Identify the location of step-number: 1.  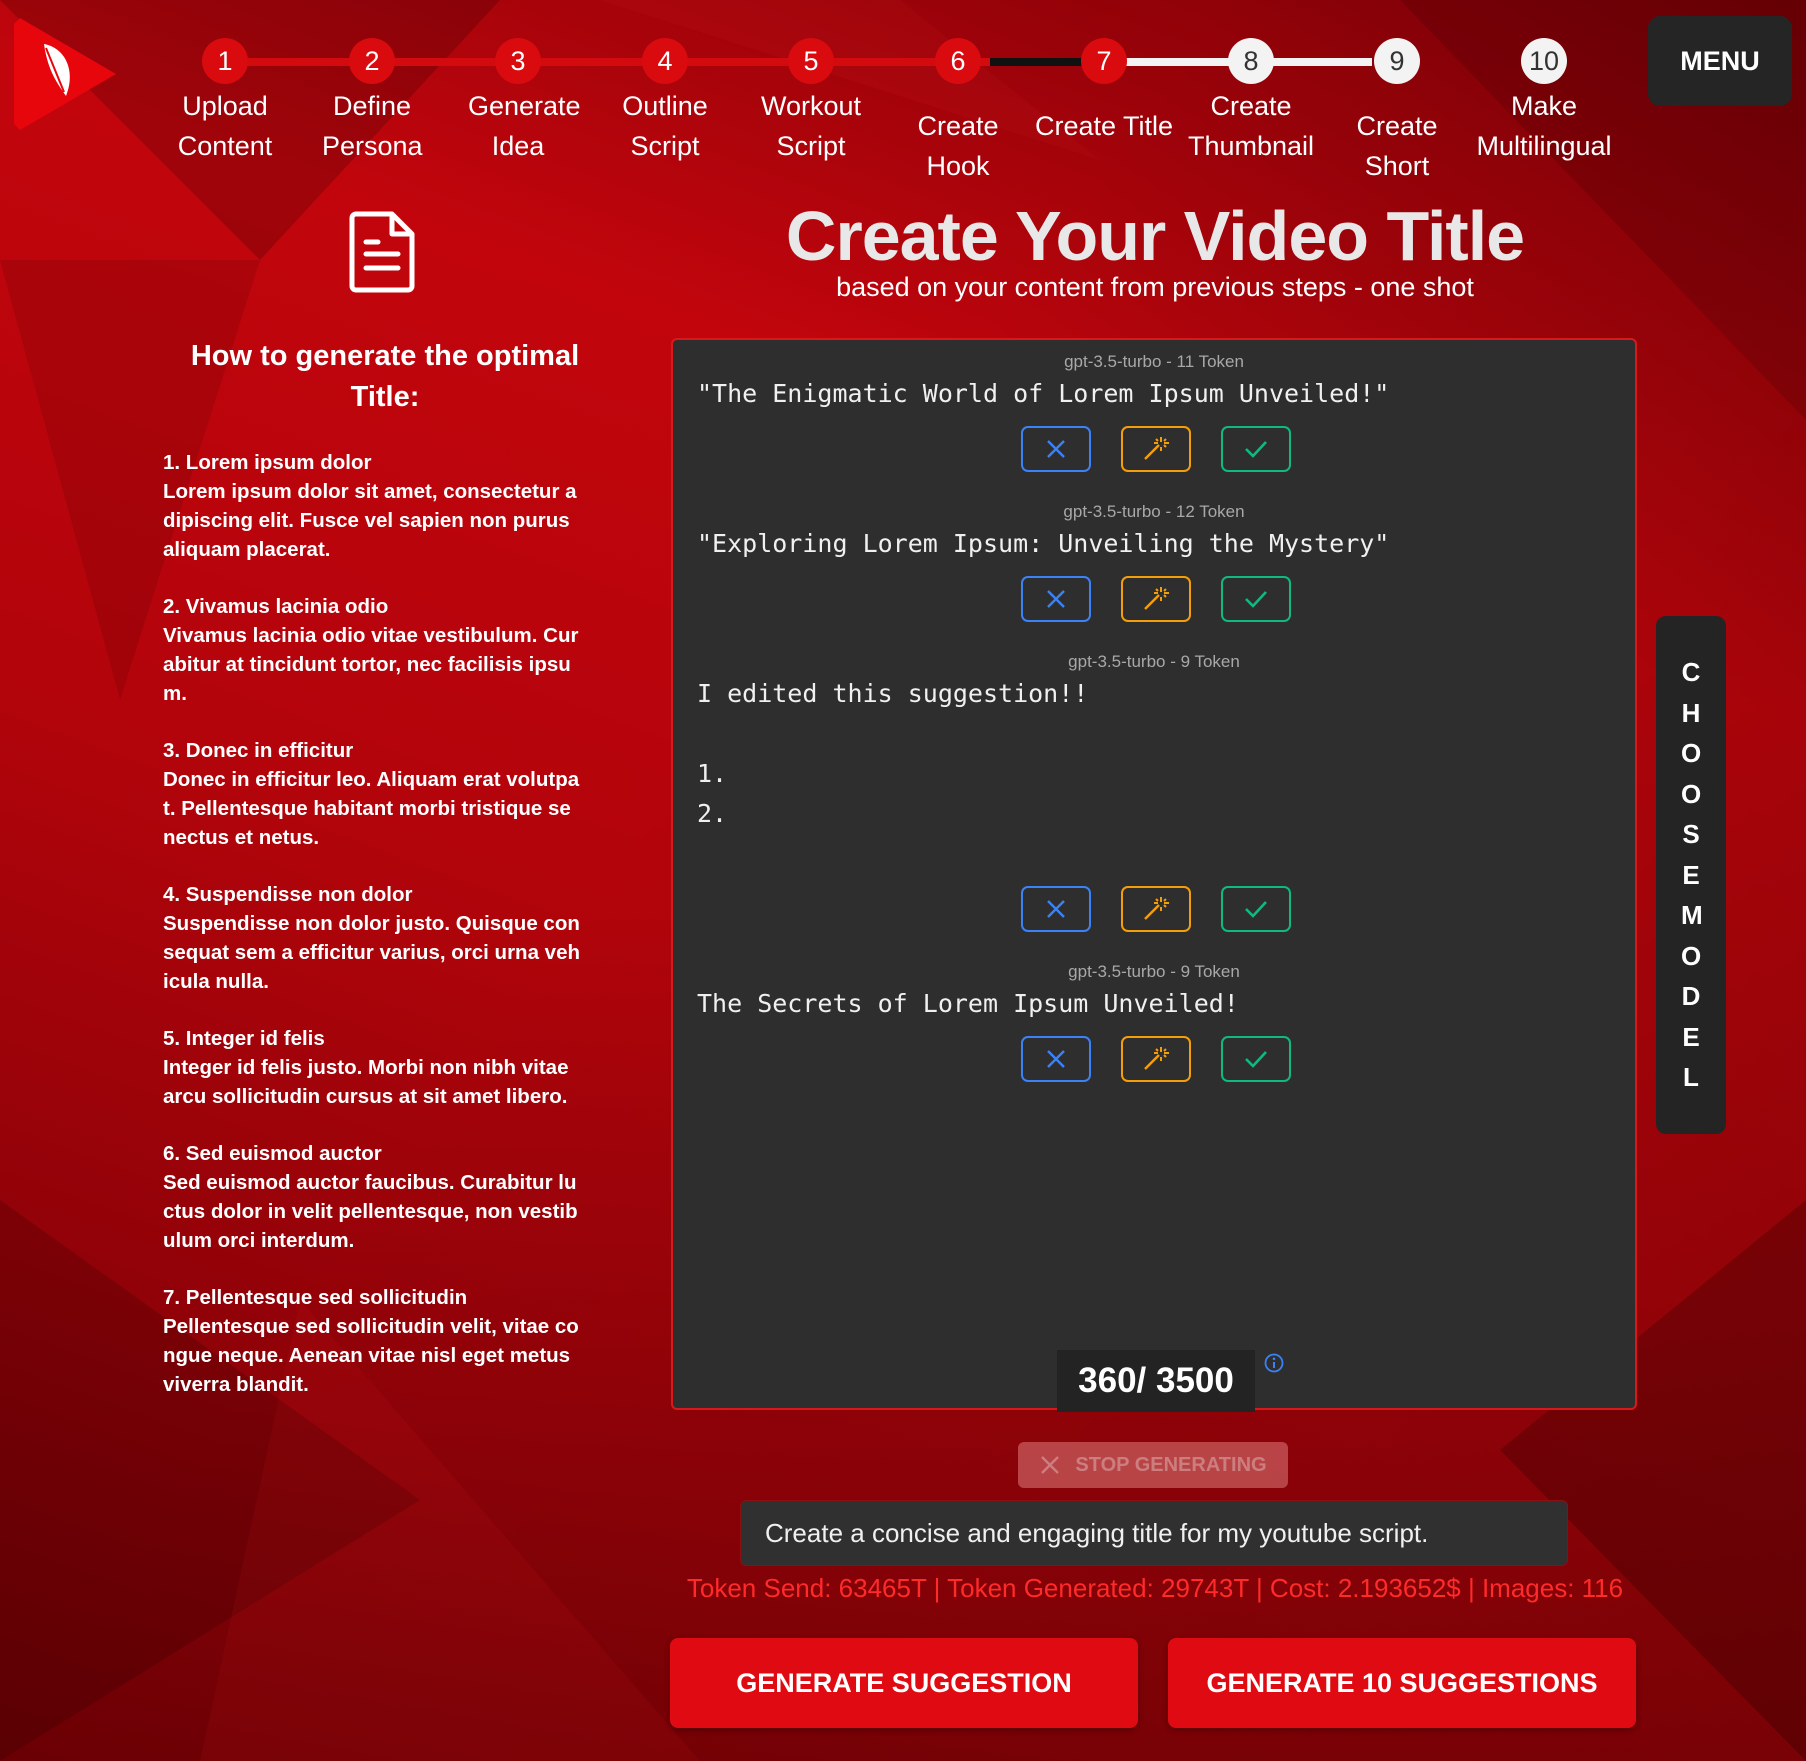
(225, 61).